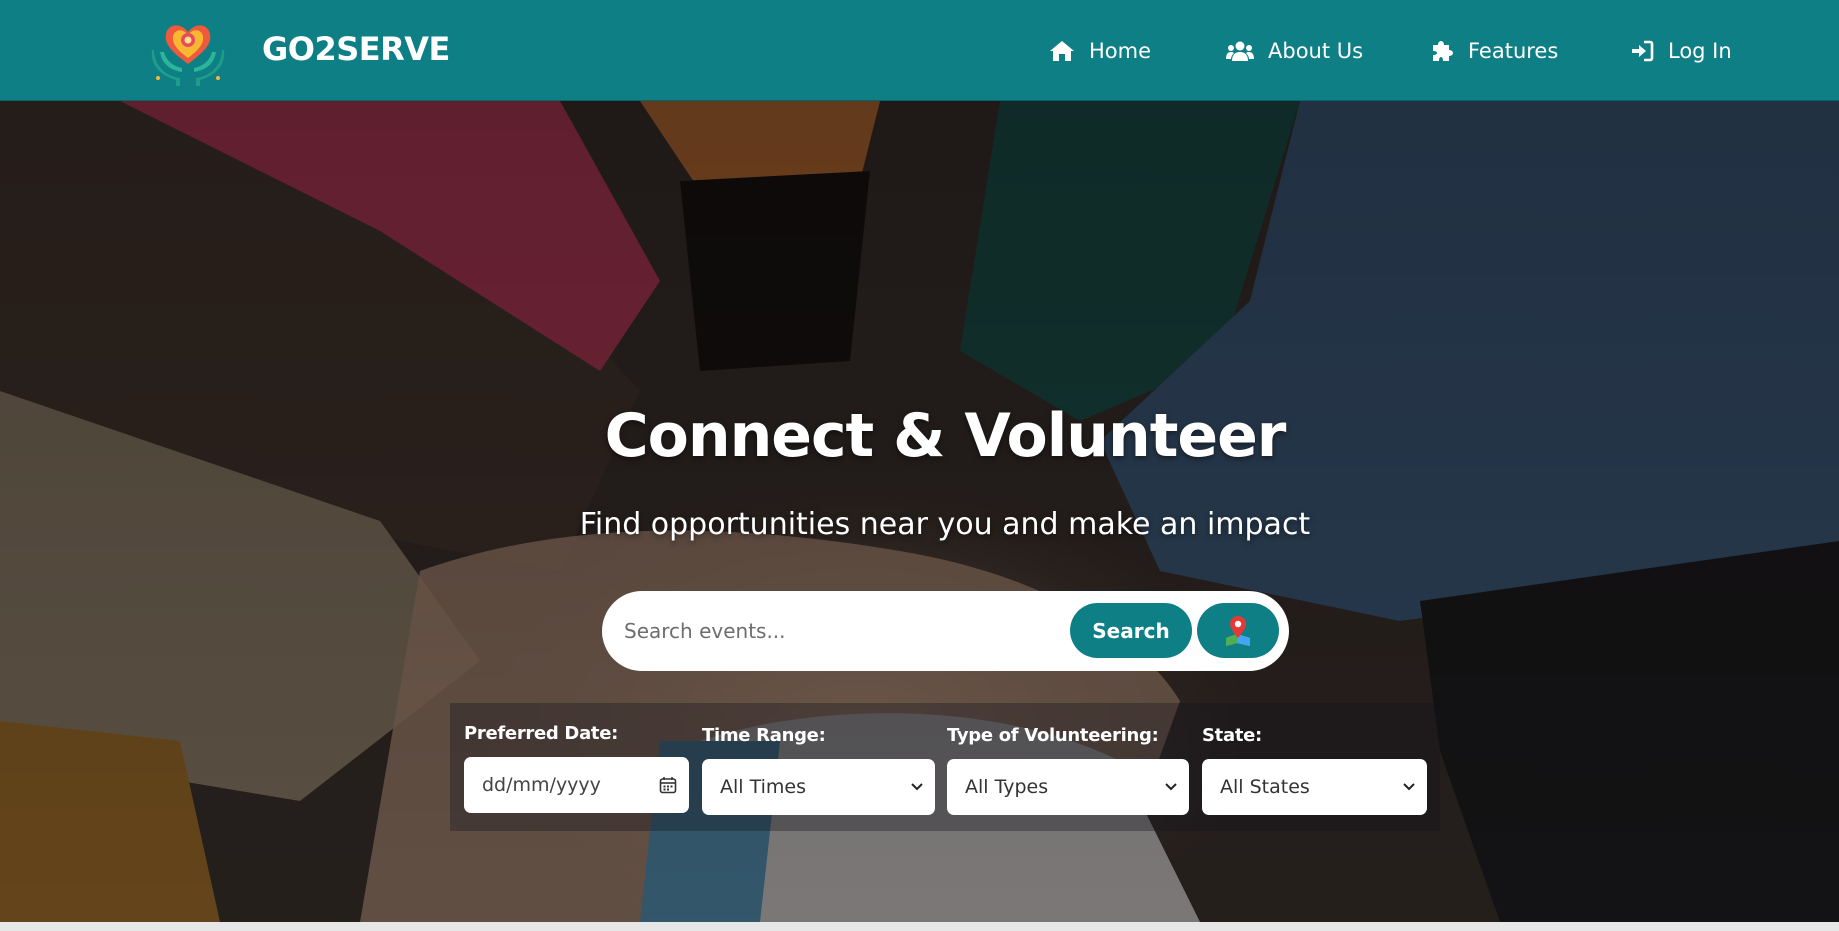  I want to click on nav-home: Home, so click(1100, 51).